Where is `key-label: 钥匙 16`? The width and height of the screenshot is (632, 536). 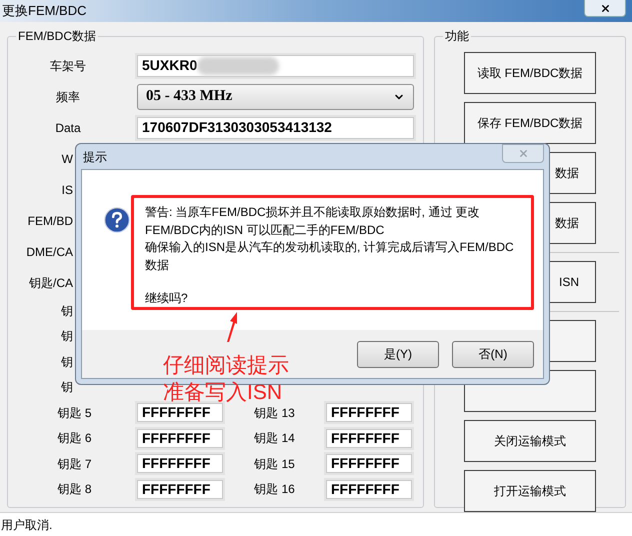 key-label: 钥匙 16 is located at coordinates (274, 489).